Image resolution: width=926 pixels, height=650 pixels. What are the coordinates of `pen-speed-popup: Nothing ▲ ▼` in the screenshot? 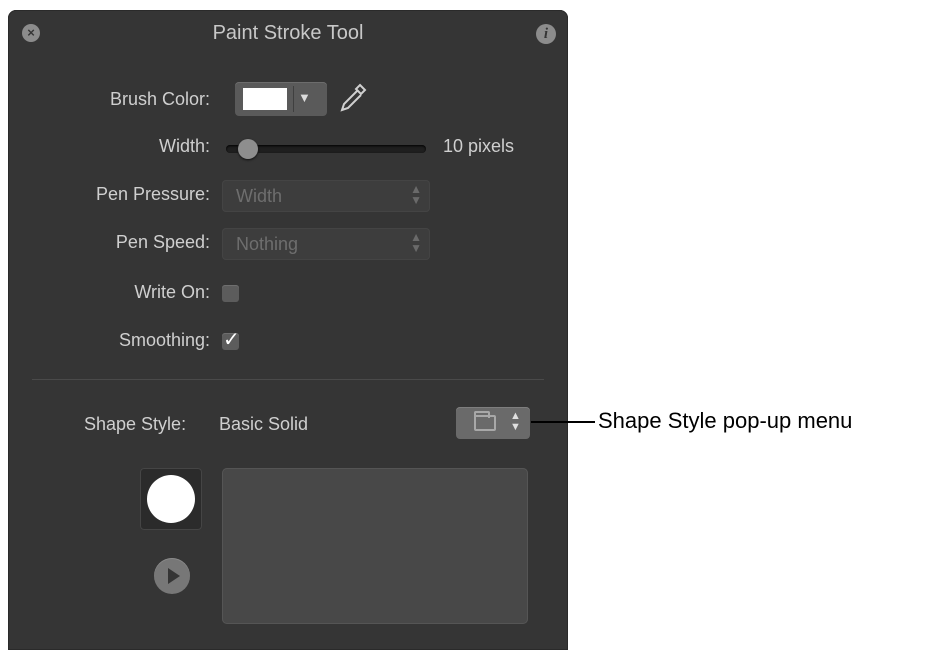 It's located at (326, 244).